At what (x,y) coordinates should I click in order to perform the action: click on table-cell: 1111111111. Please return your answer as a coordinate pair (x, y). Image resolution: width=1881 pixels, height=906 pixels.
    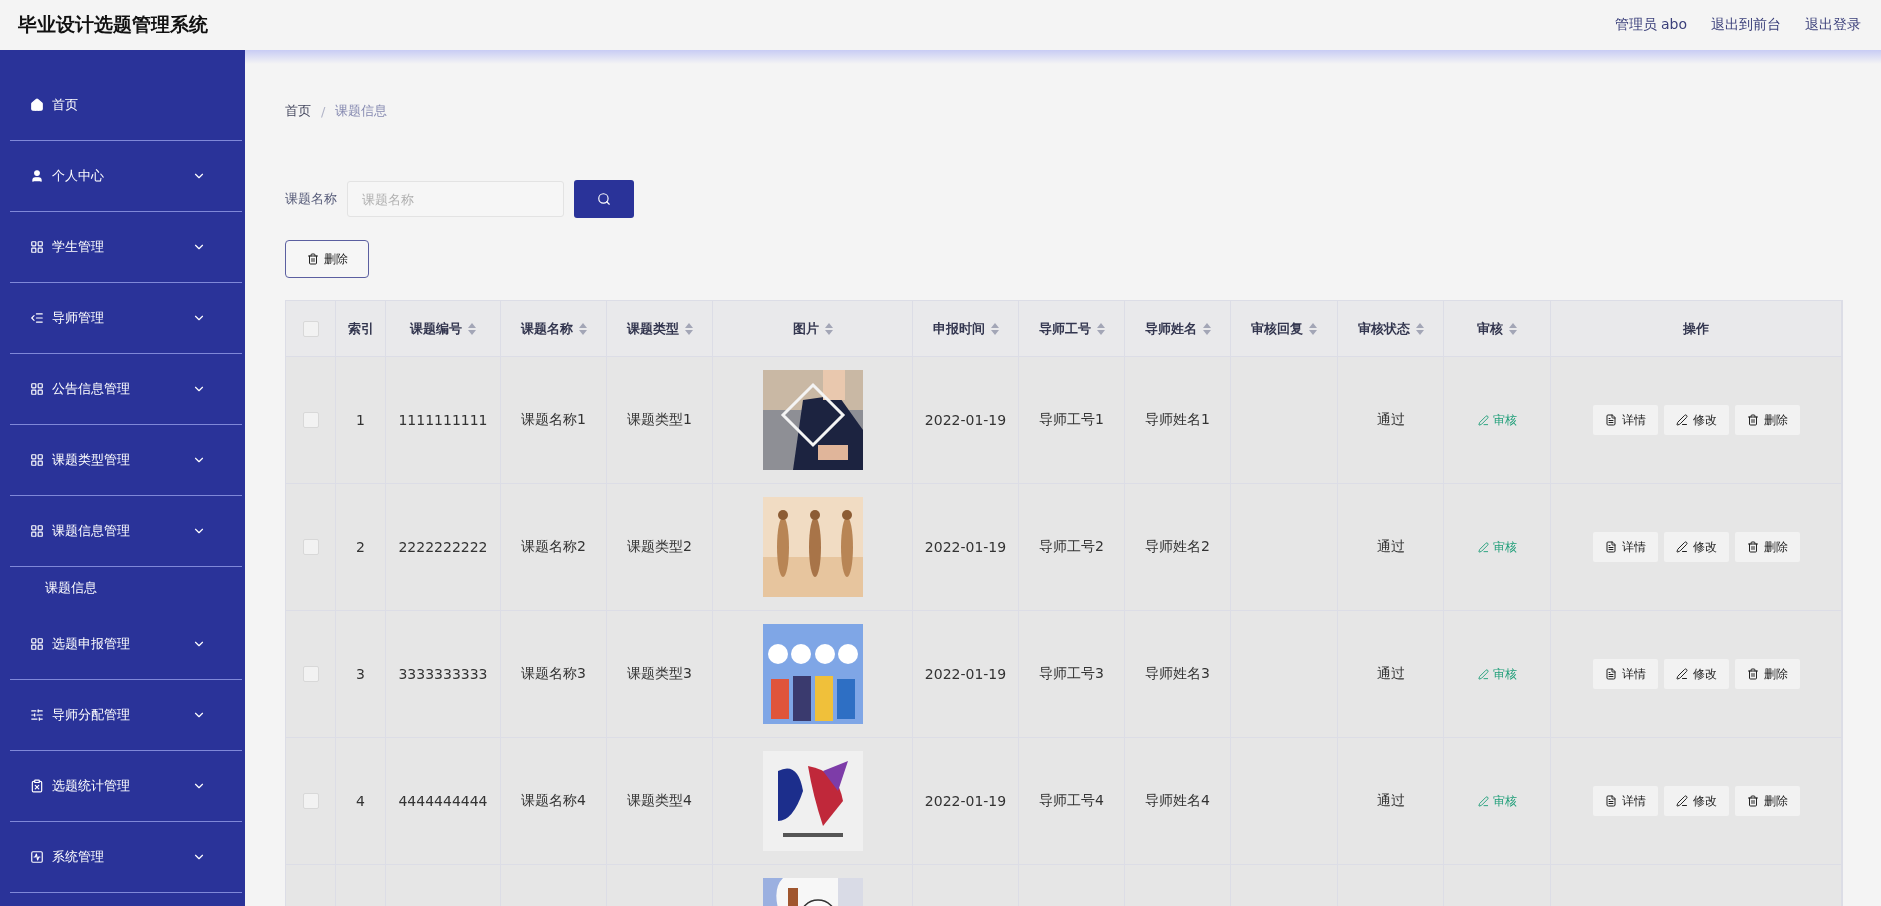
    Looking at the image, I should click on (443, 420).